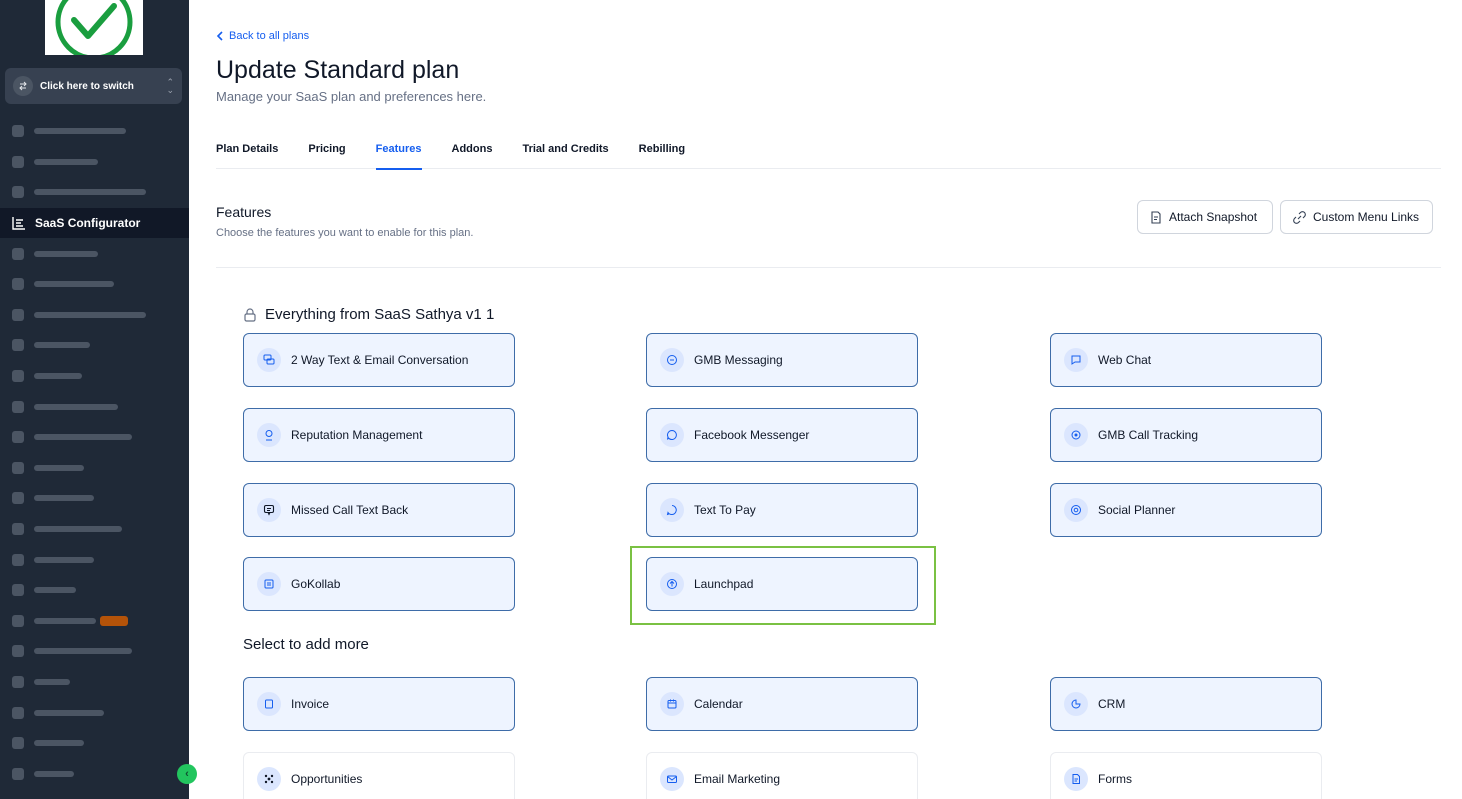  I want to click on feature-label: Missed Call Text Back, so click(350, 510).